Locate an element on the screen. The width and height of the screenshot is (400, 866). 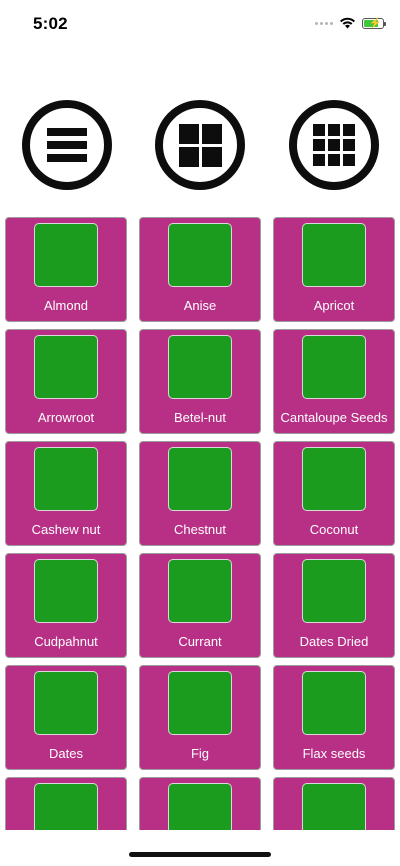
cellular-dots-icon is located at coordinates (324, 23).